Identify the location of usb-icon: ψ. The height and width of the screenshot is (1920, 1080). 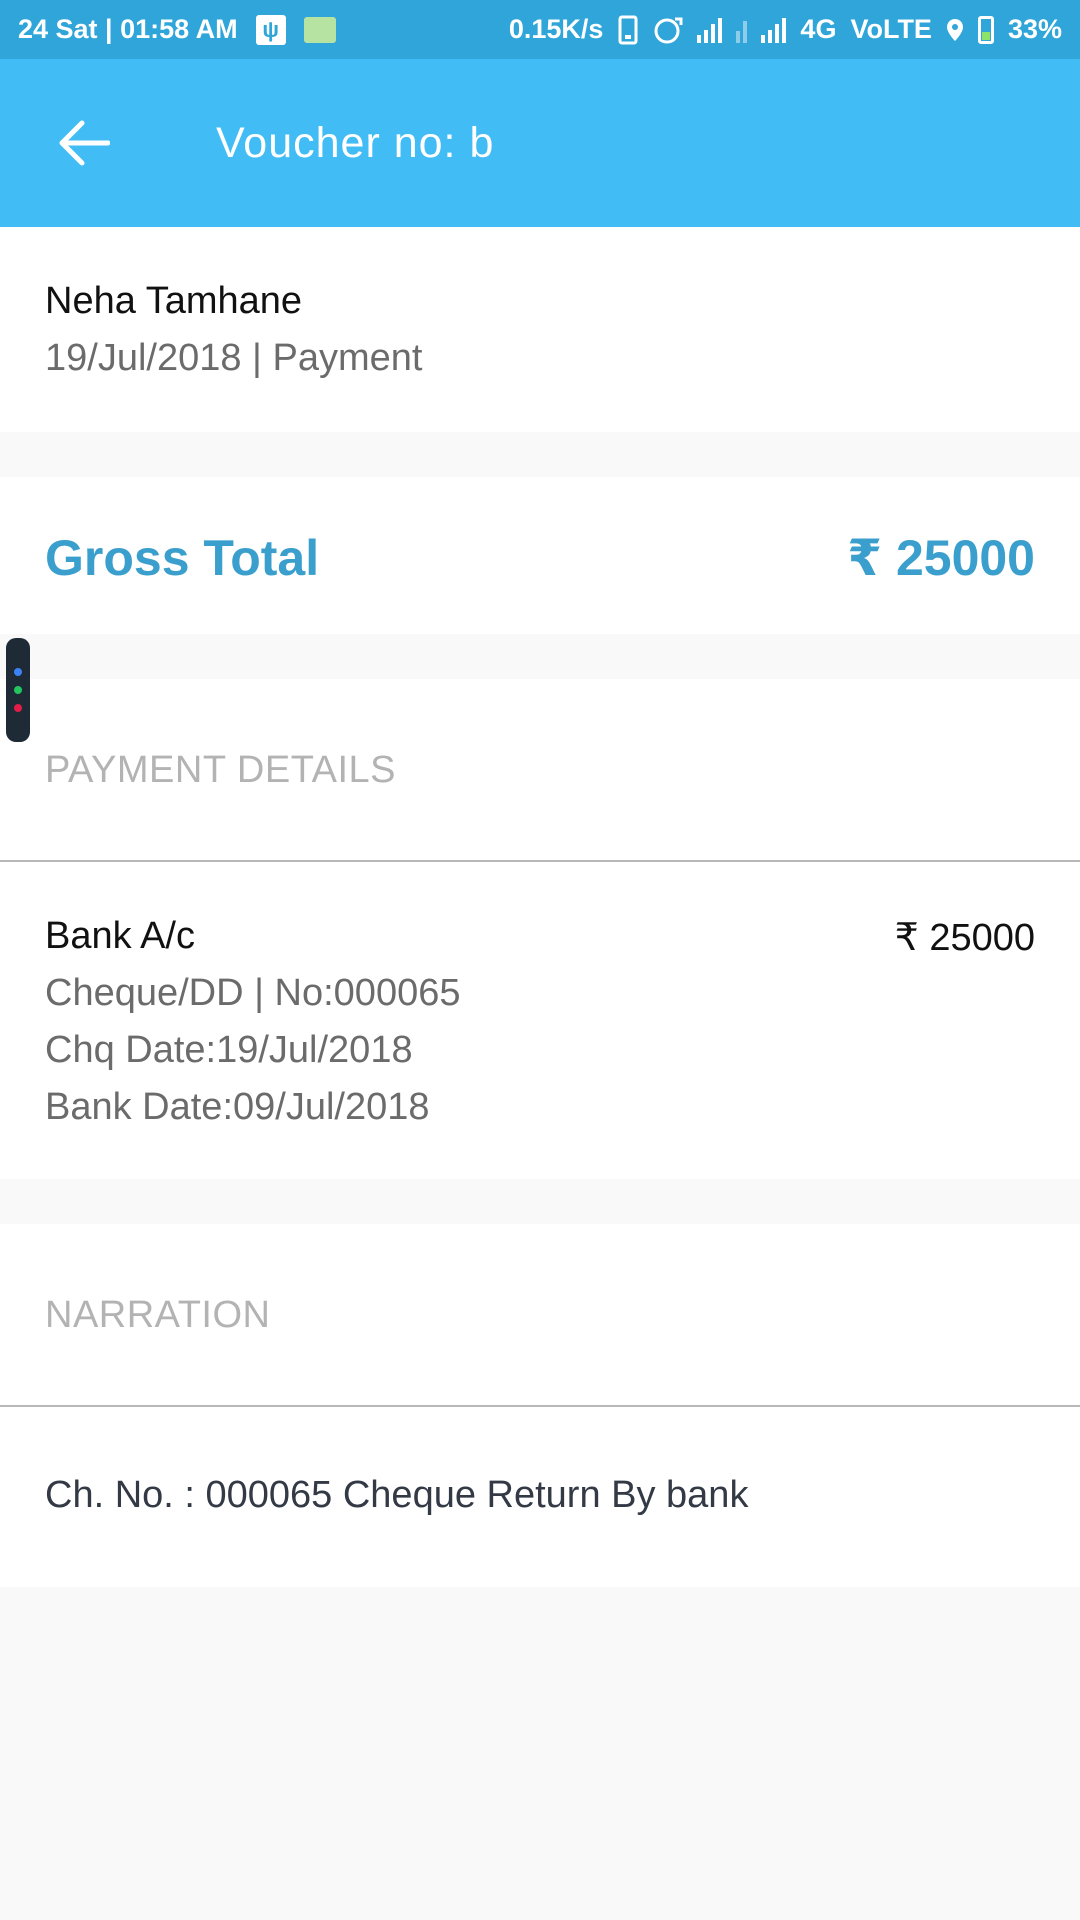
(270, 29).